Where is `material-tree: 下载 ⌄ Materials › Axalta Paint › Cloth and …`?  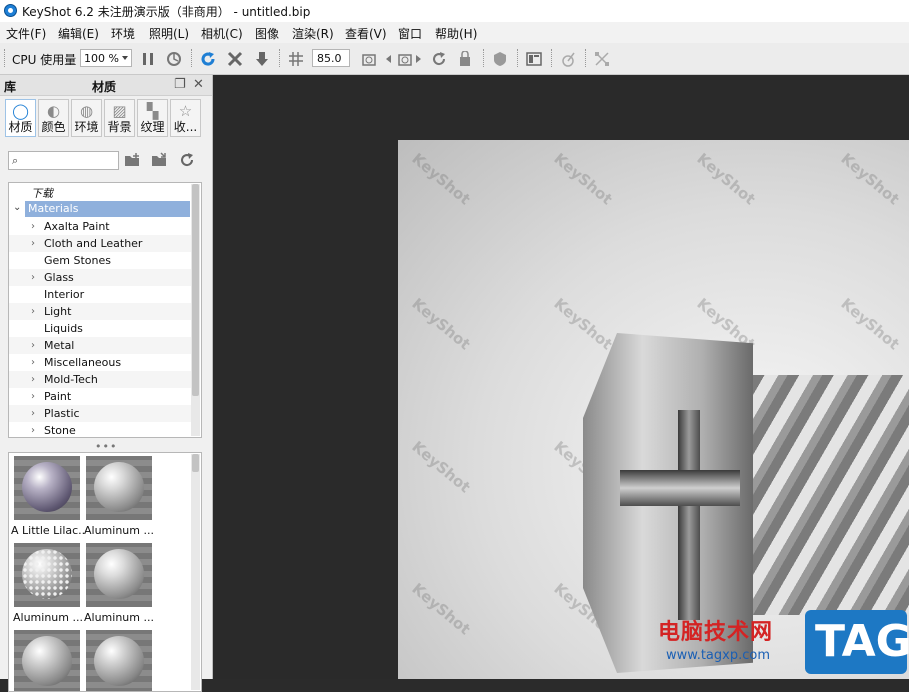 material-tree: 下载 ⌄ Materials › Axalta Paint › Cloth and … is located at coordinates (105, 310).